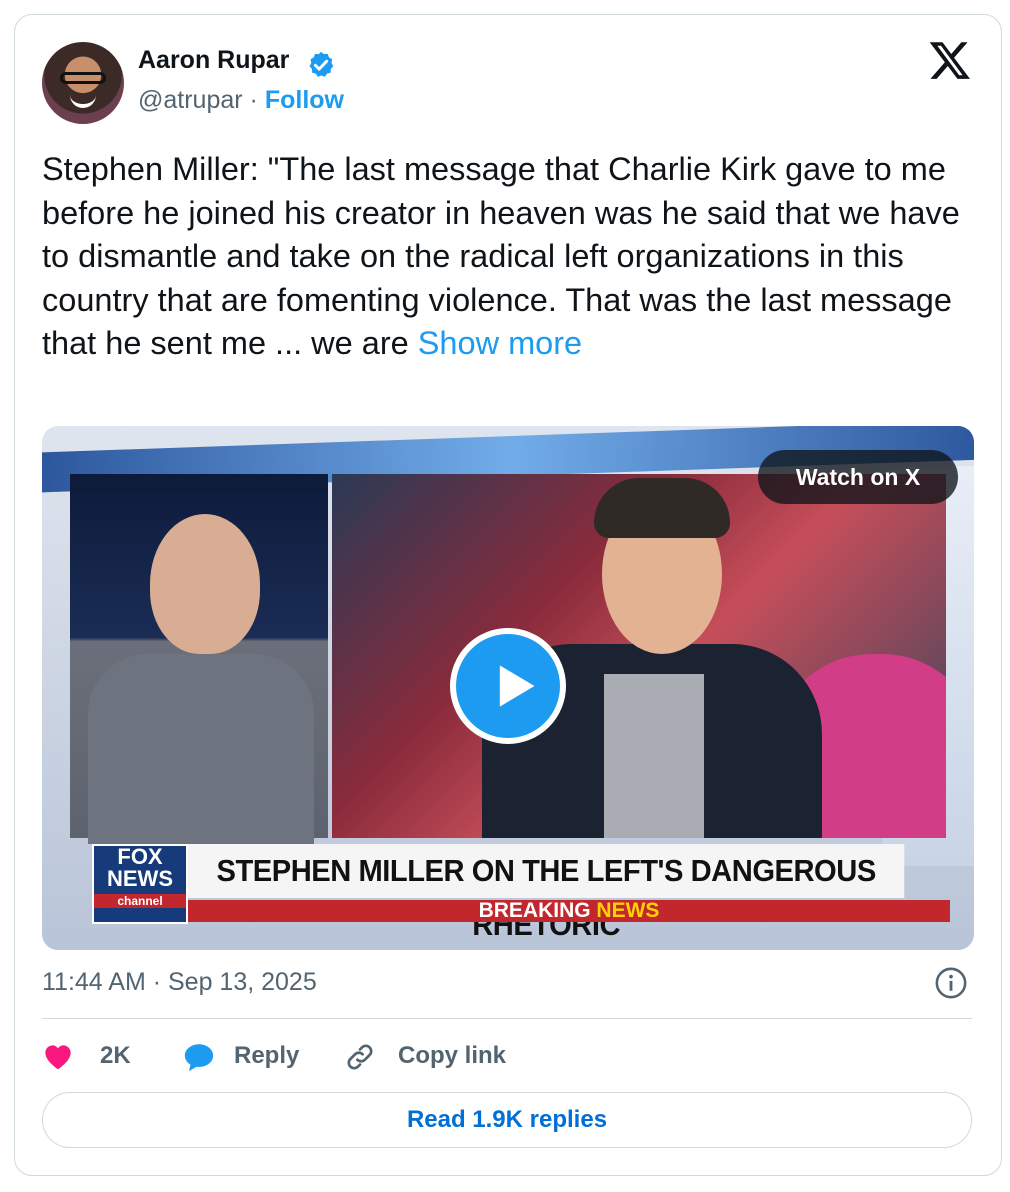  I want to click on news-label: NEWS, so click(628, 910).